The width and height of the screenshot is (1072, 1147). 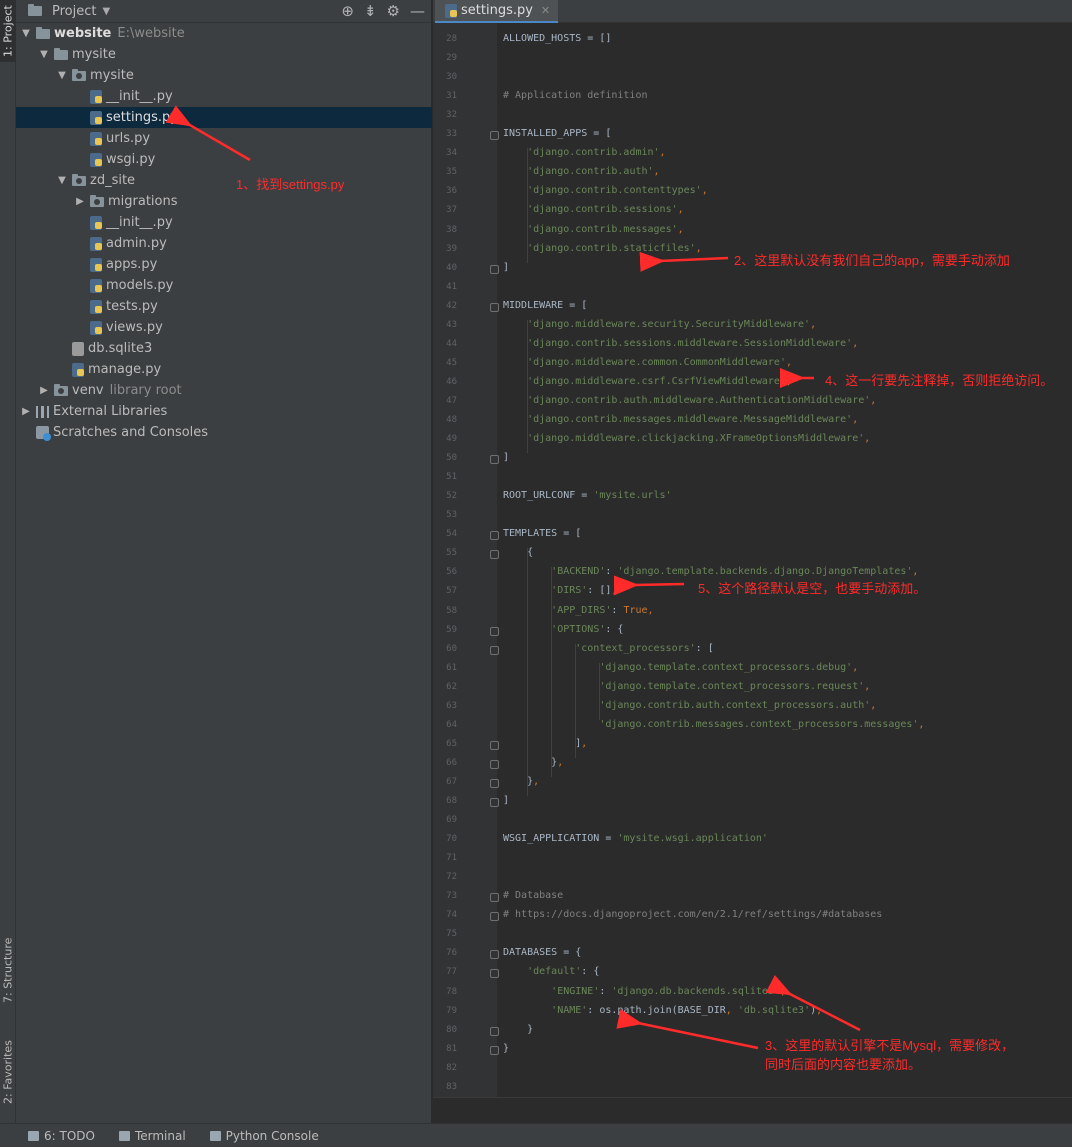 What do you see at coordinates (69, 1135) in the screenshot?
I see `todo-label: 6: TODO` at bounding box center [69, 1135].